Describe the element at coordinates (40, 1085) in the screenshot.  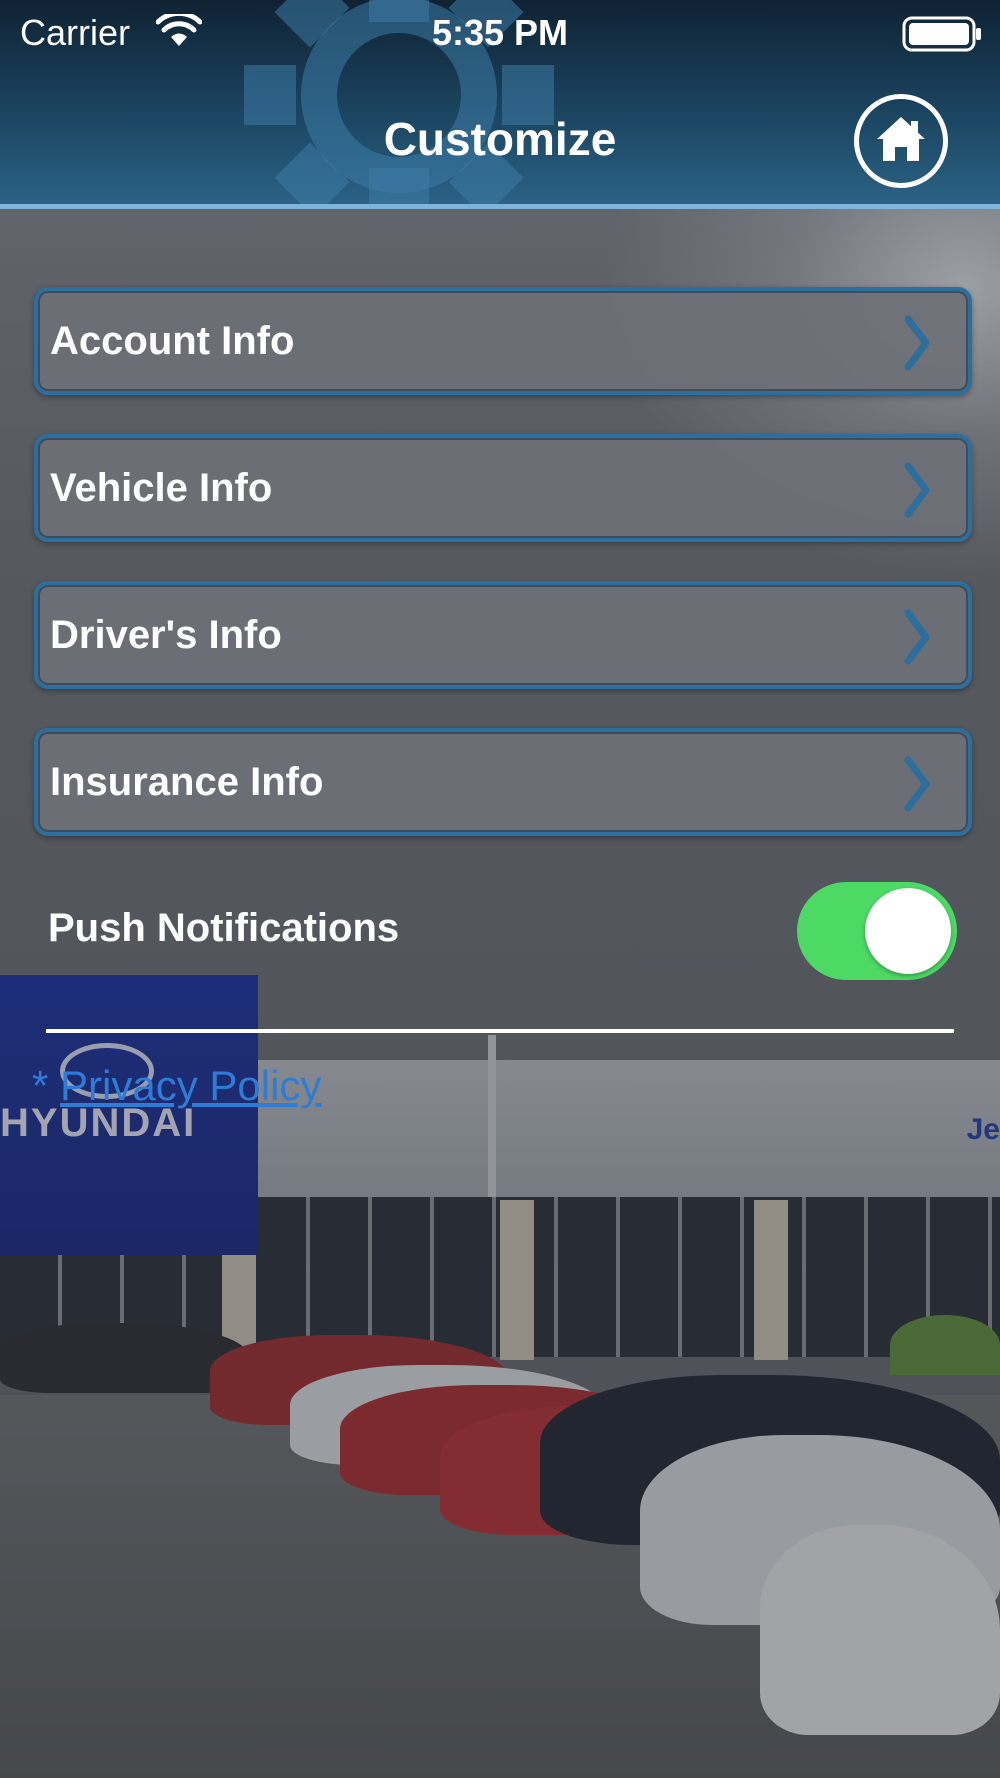
I see `privacy-asterisk: *` at that location.